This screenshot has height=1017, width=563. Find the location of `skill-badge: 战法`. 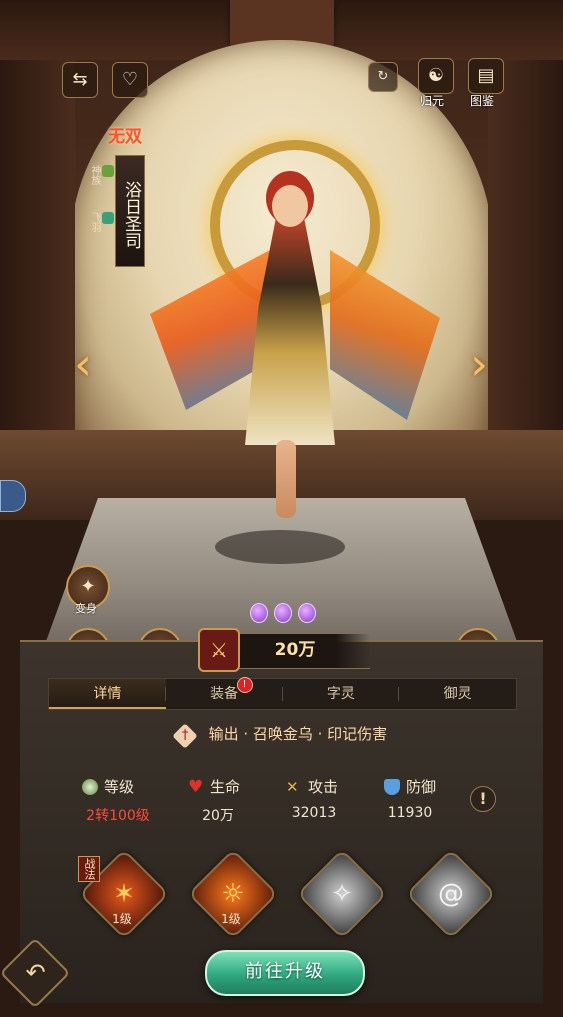

skill-badge: 战法 is located at coordinates (89, 869).